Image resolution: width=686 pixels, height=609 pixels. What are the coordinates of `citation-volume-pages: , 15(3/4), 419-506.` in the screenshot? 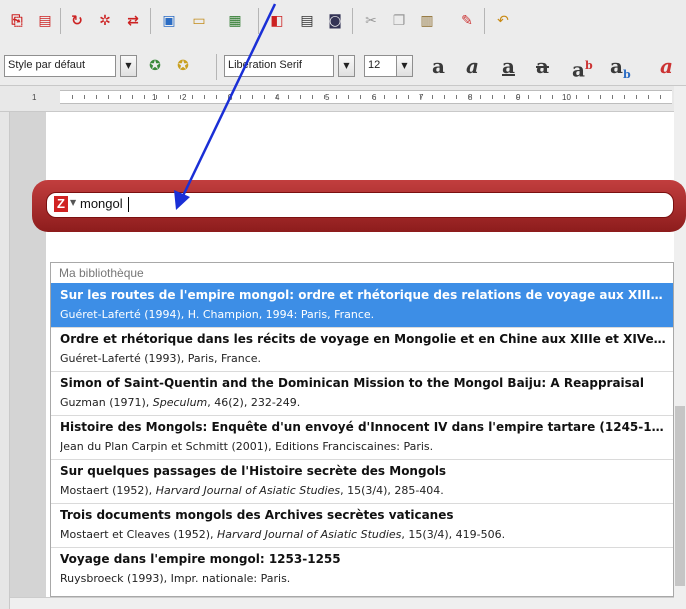 It's located at (453, 534).